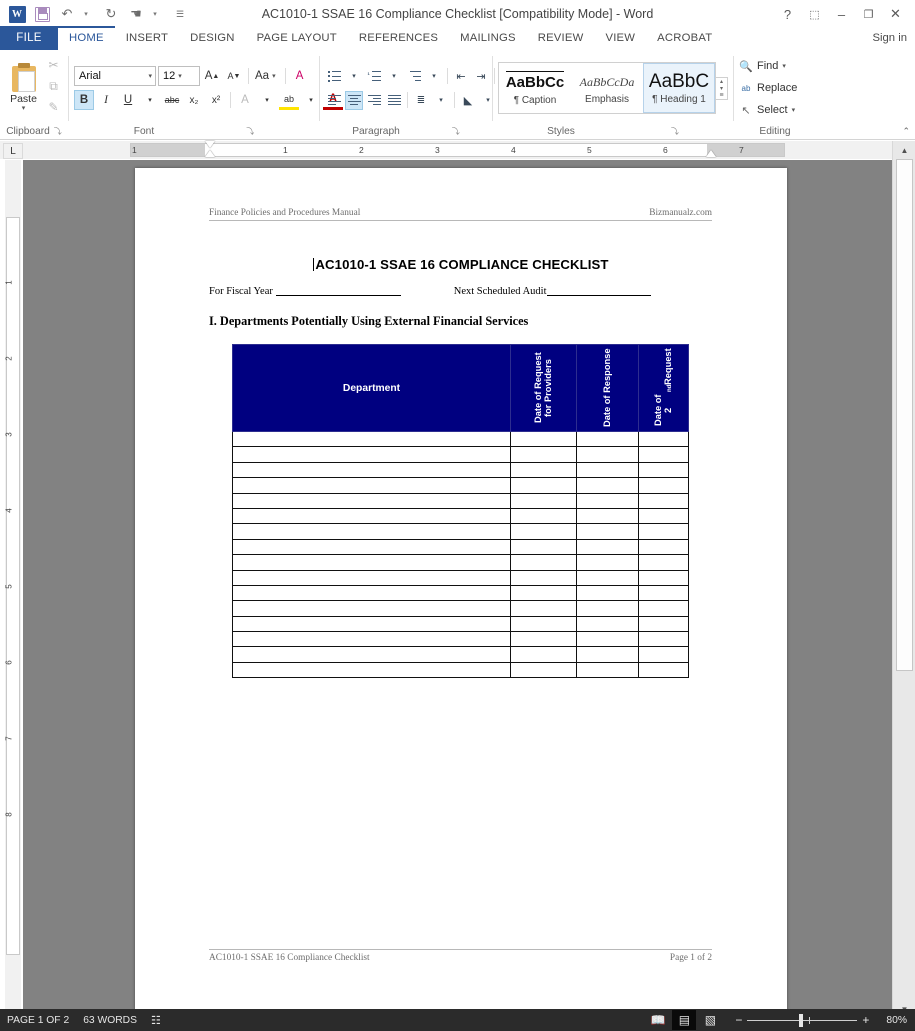 Image resolution: width=915 pixels, height=1031 pixels. What do you see at coordinates (598, 290) in the screenshot?
I see `next-audit-blank` at bounding box center [598, 290].